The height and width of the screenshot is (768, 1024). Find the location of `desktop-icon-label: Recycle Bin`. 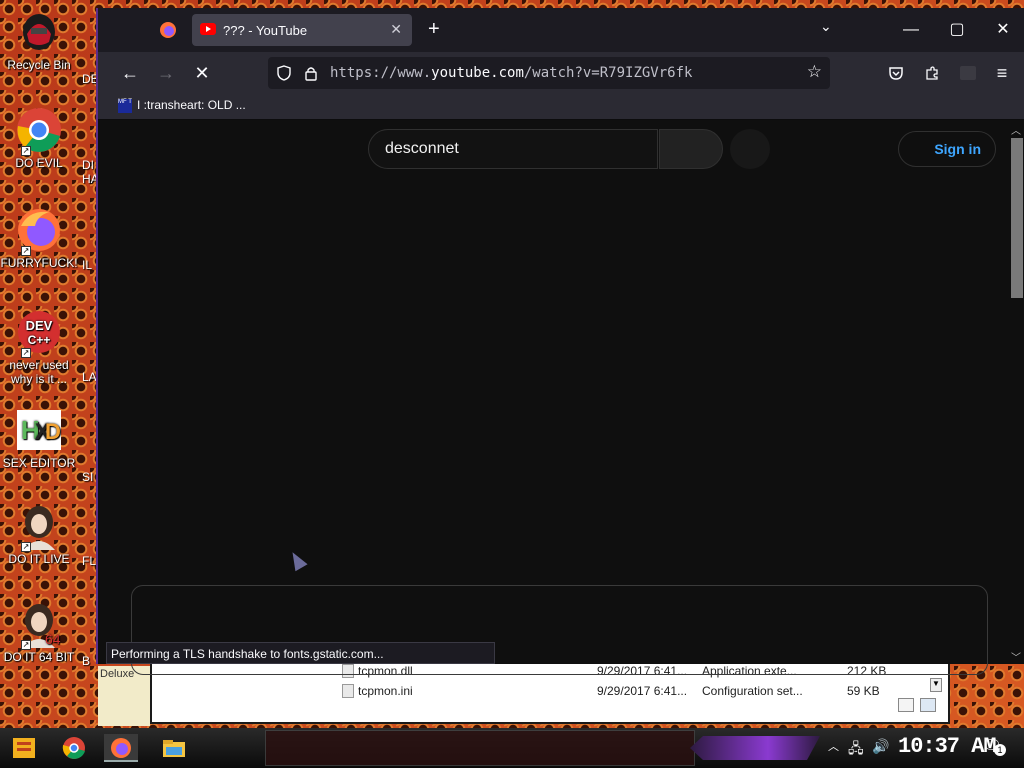

desktop-icon-label: Recycle Bin is located at coordinates (39, 65).